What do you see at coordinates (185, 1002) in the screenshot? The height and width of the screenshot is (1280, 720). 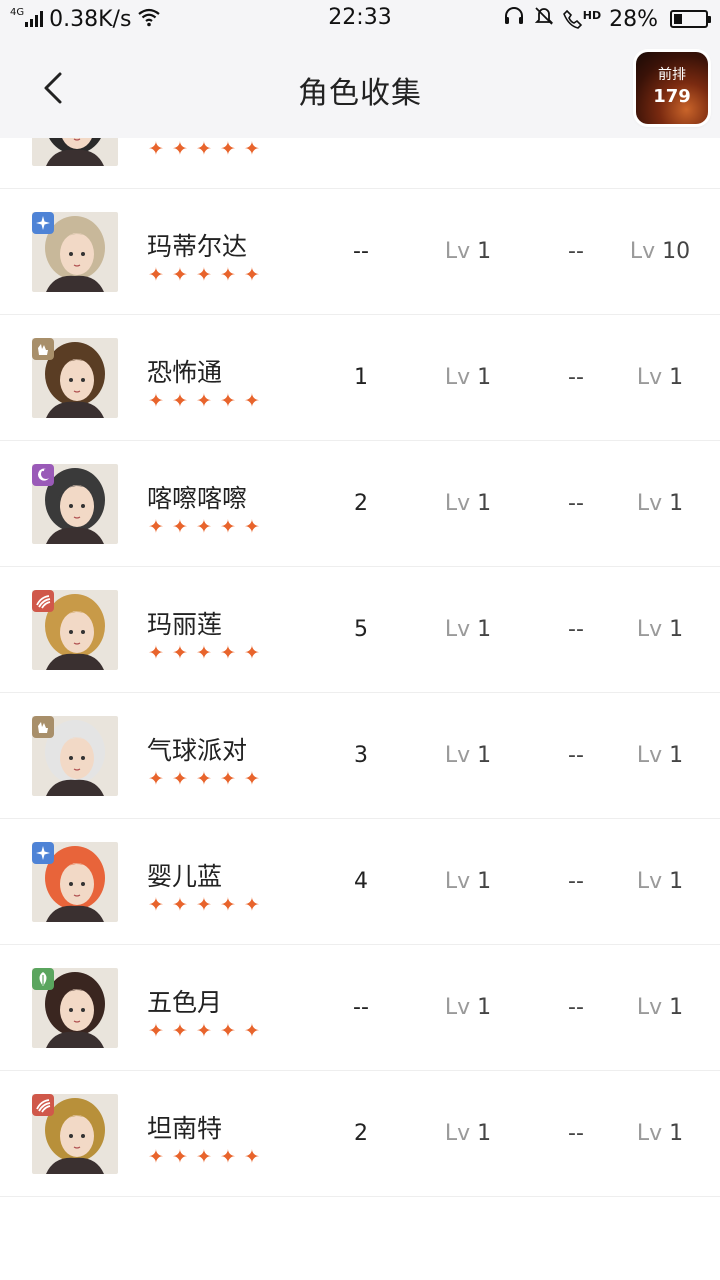 I see `character-name: 五色月` at bounding box center [185, 1002].